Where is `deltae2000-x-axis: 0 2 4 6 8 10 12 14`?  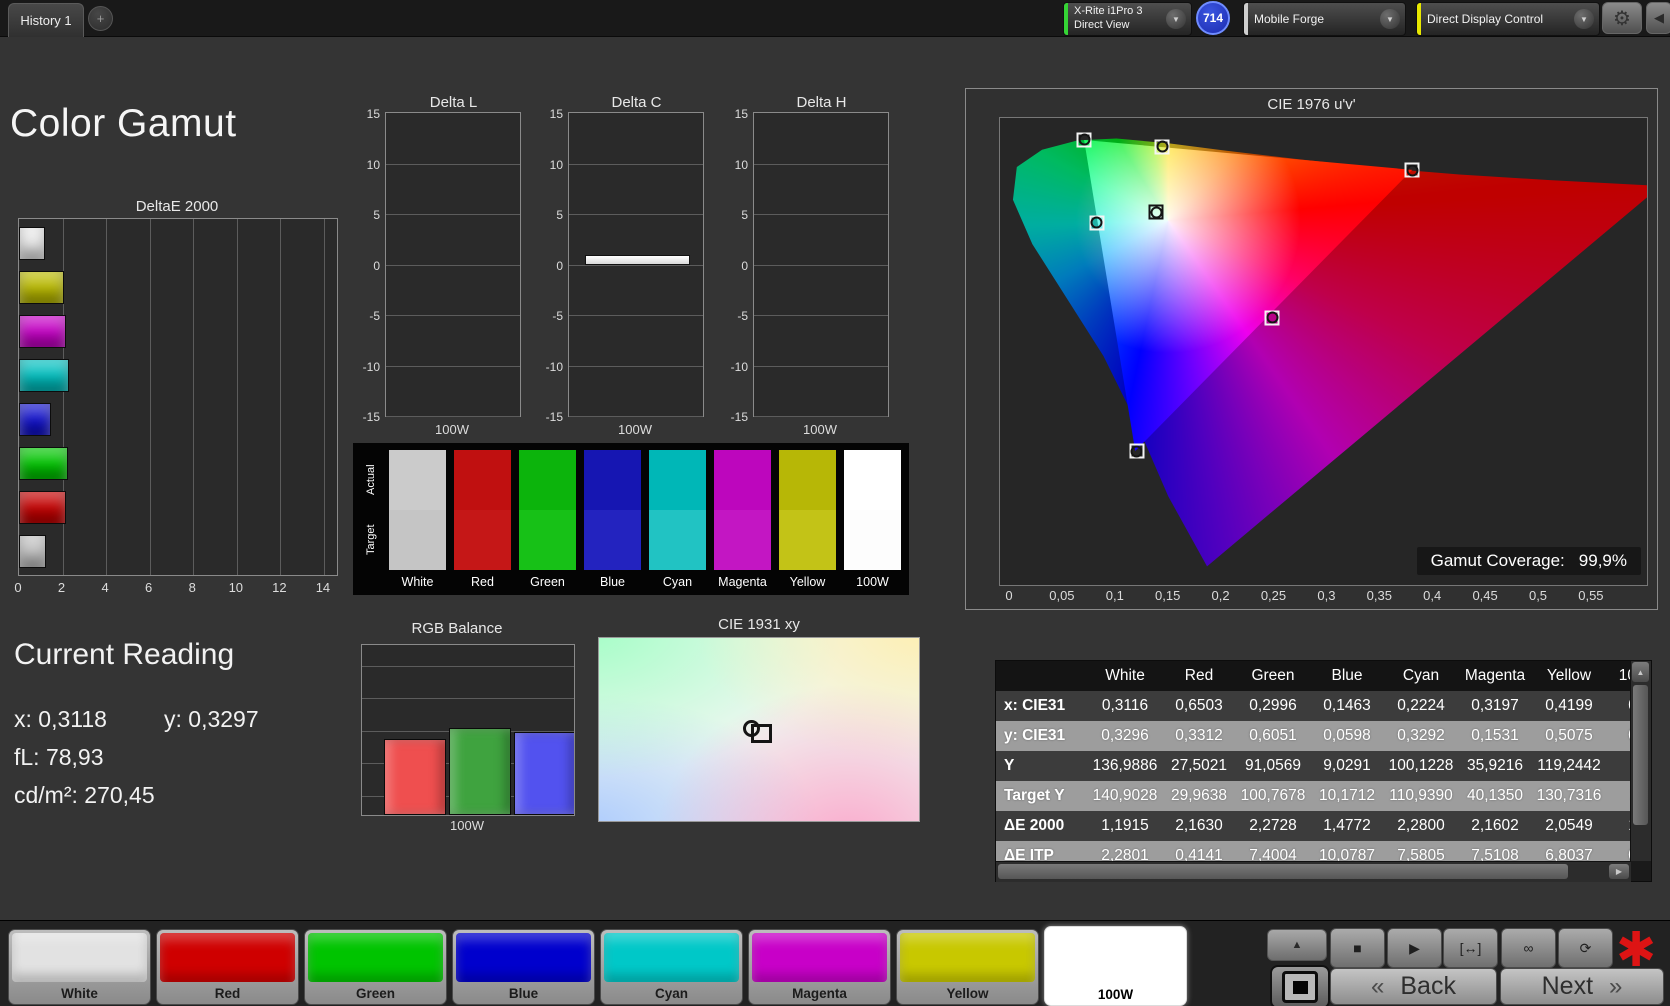
deltae2000-x-axis: 0 2 4 6 8 10 12 14 is located at coordinates (175, 589).